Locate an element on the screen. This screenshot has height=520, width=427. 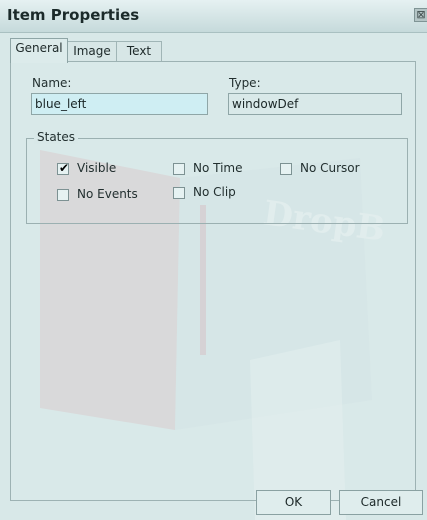
no-clip-checkbox is located at coordinates (179, 193).